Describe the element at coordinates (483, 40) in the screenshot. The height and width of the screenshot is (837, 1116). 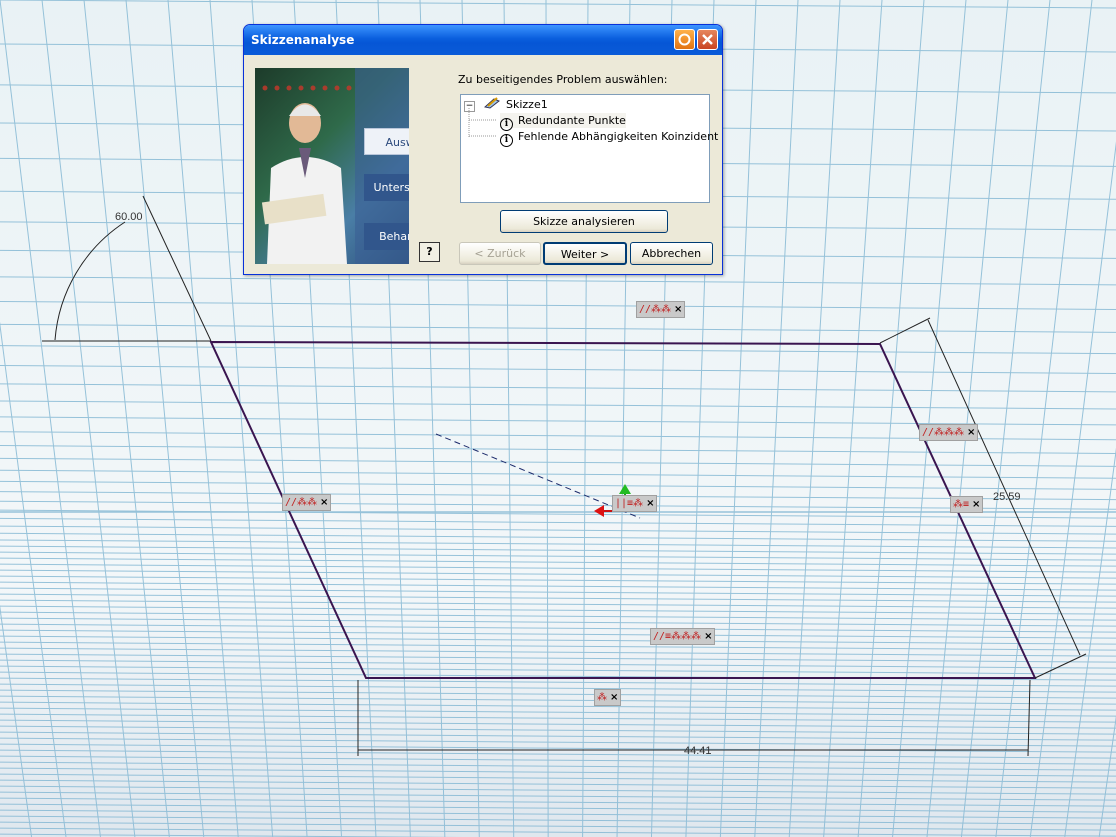
I see `dialog-titlebar: Skizzenanalyse` at that location.